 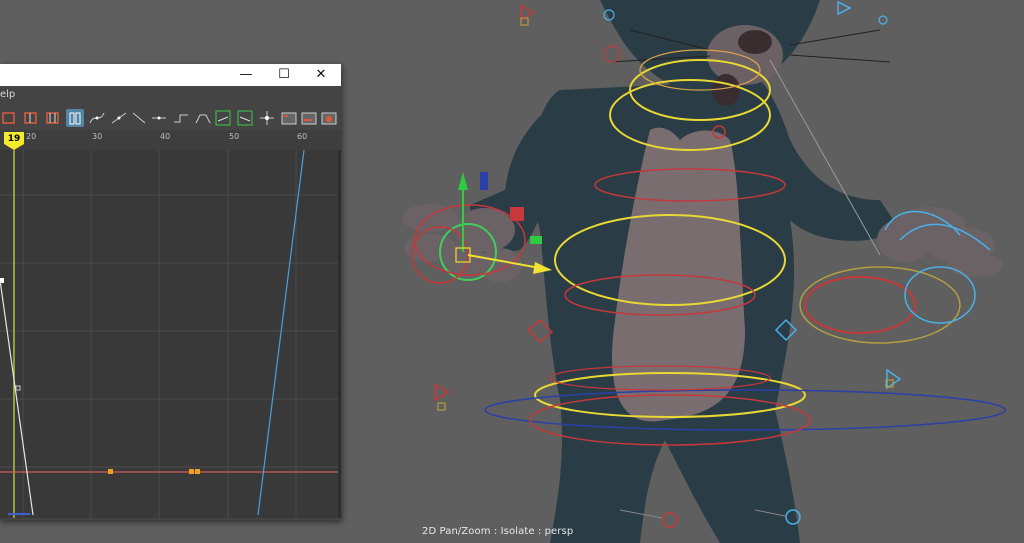 I want to click on flat-tangents-icon, so click(x=159, y=118).